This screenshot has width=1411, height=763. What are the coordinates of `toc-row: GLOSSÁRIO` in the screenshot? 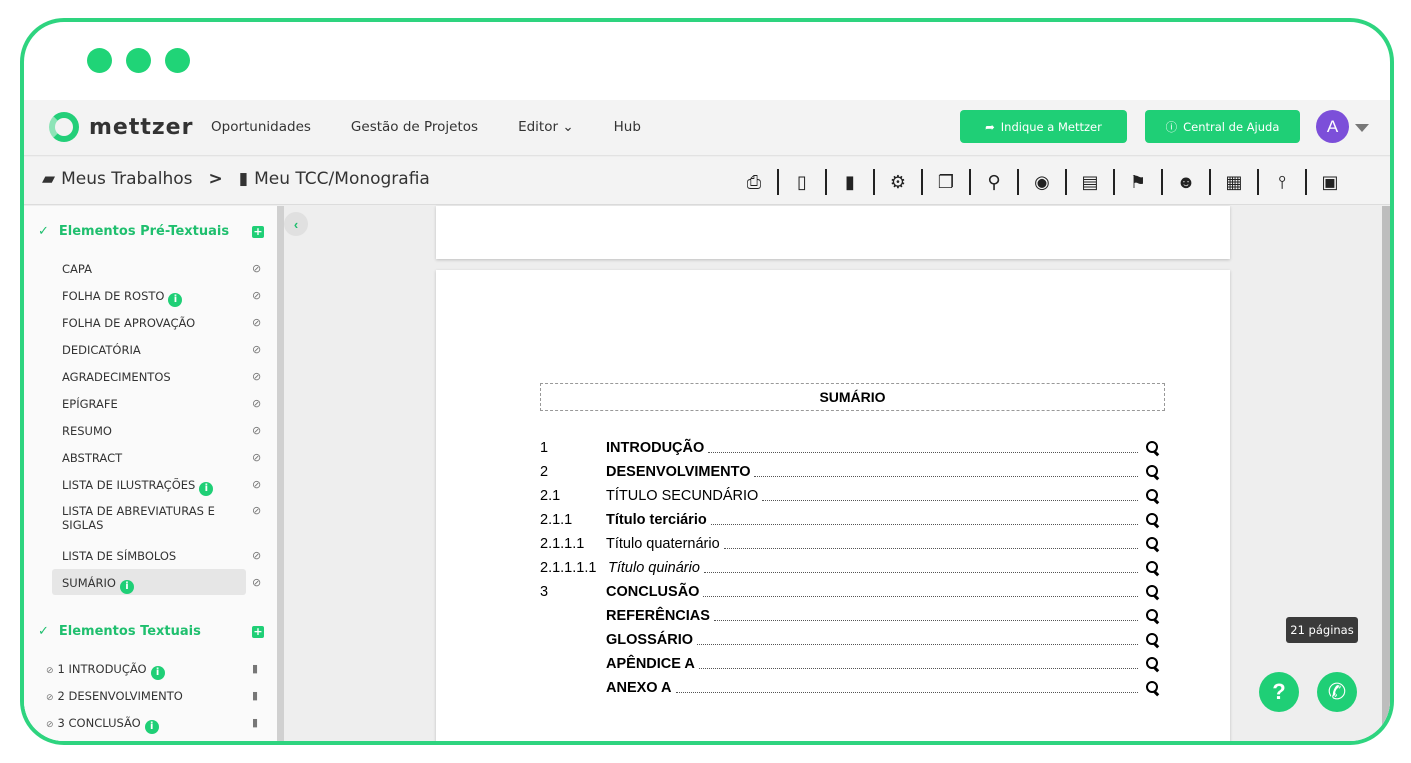 It's located at (850, 640).